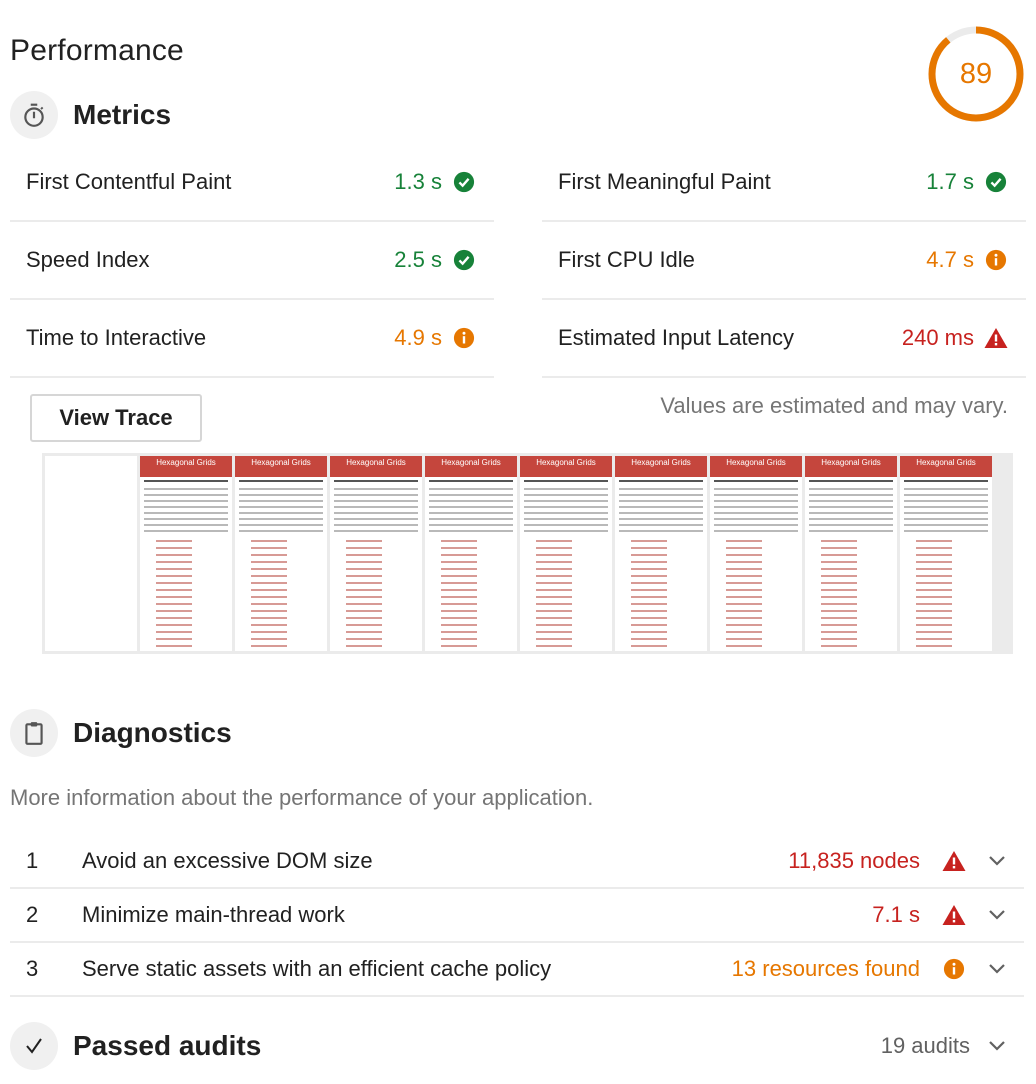 The width and height of the screenshot is (1036, 1084). I want to click on metric-label: First Contentful Paint, so click(129, 181).